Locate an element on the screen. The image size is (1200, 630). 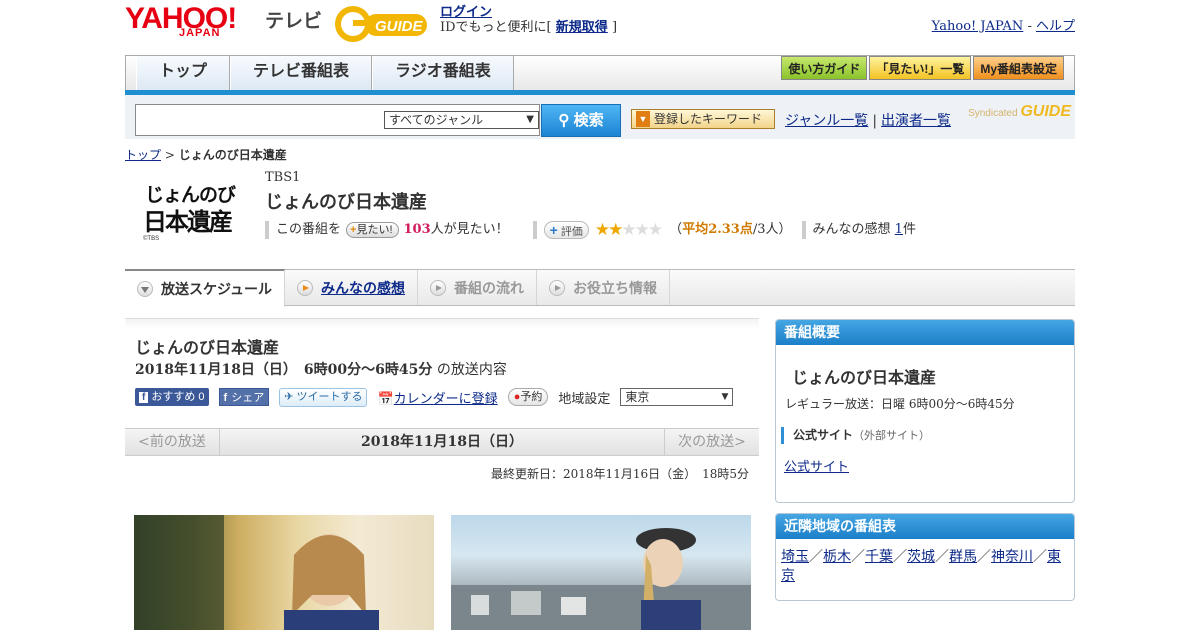
syndicated-text: Syndicated is located at coordinates (993, 113).